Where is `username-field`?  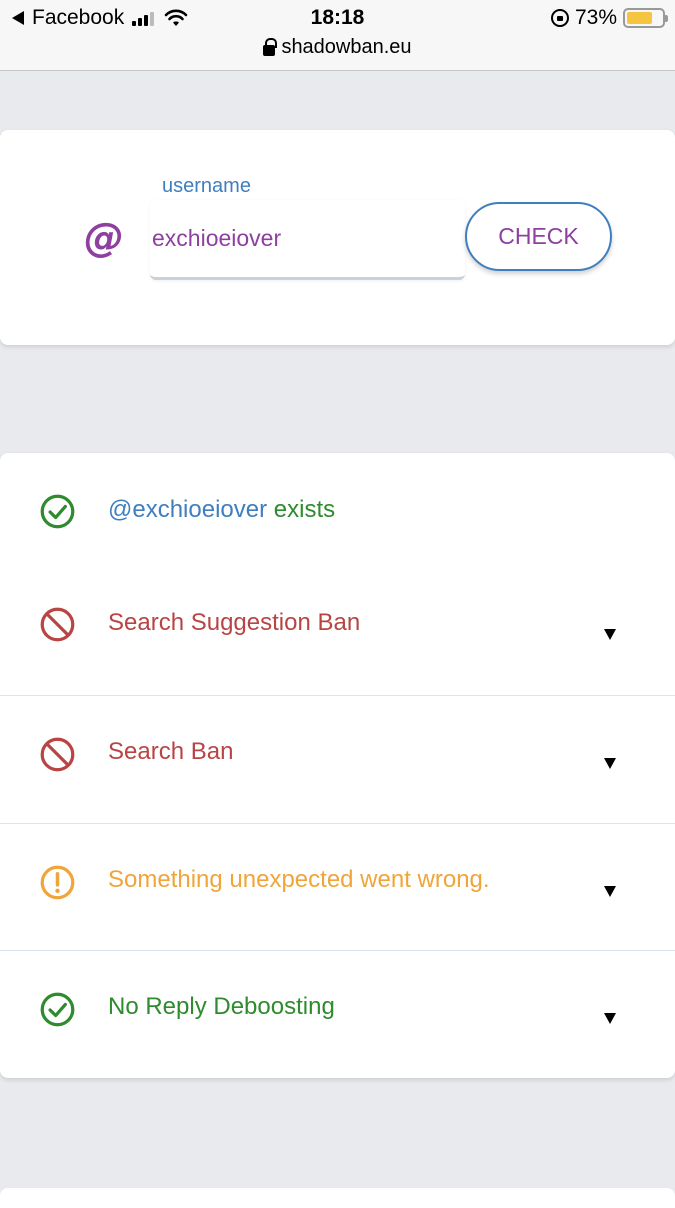
username-field is located at coordinates (307, 240).